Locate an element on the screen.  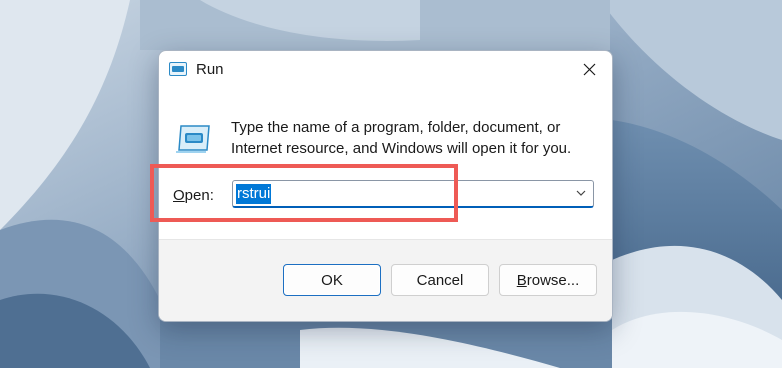
chevron-down-icon is located at coordinates (581, 193).